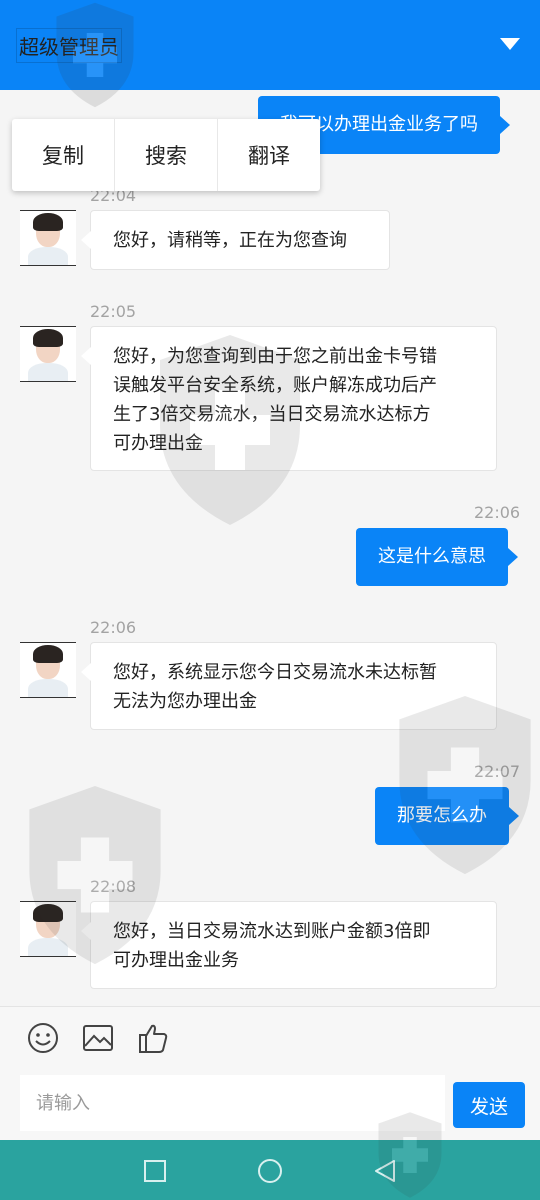 The height and width of the screenshot is (1200, 540). Describe the element at coordinates (63, 155) in the screenshot. I see `menu-item-copy: 复制` at that location.